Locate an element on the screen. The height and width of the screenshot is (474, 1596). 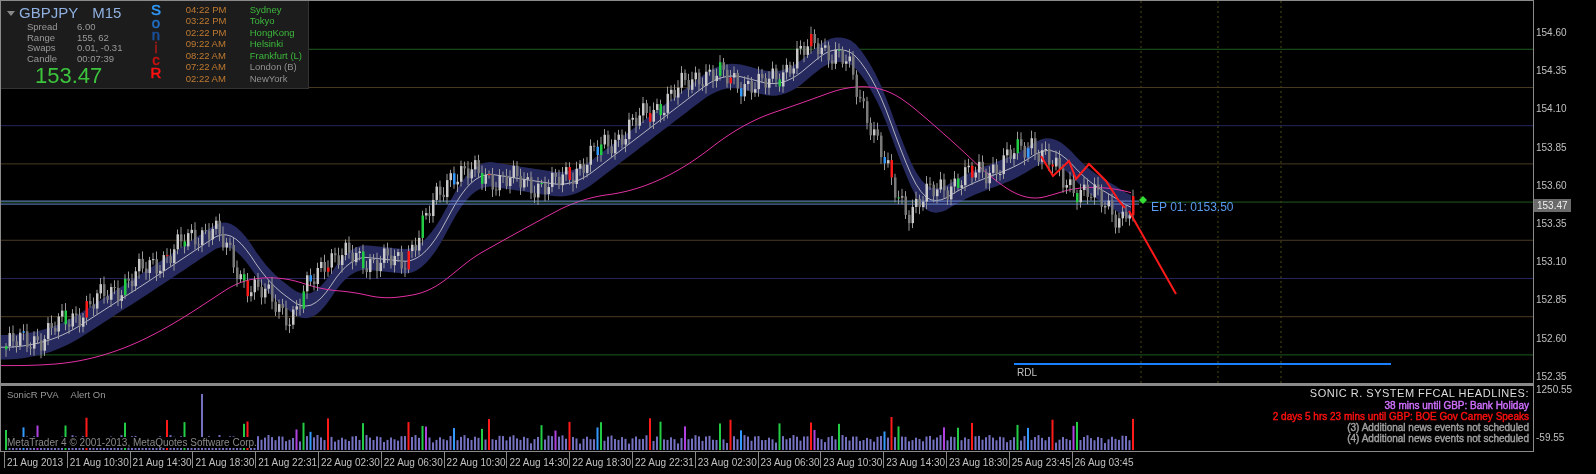
info-value: 0.01, -0.31 is located at coordinates (100, 48).